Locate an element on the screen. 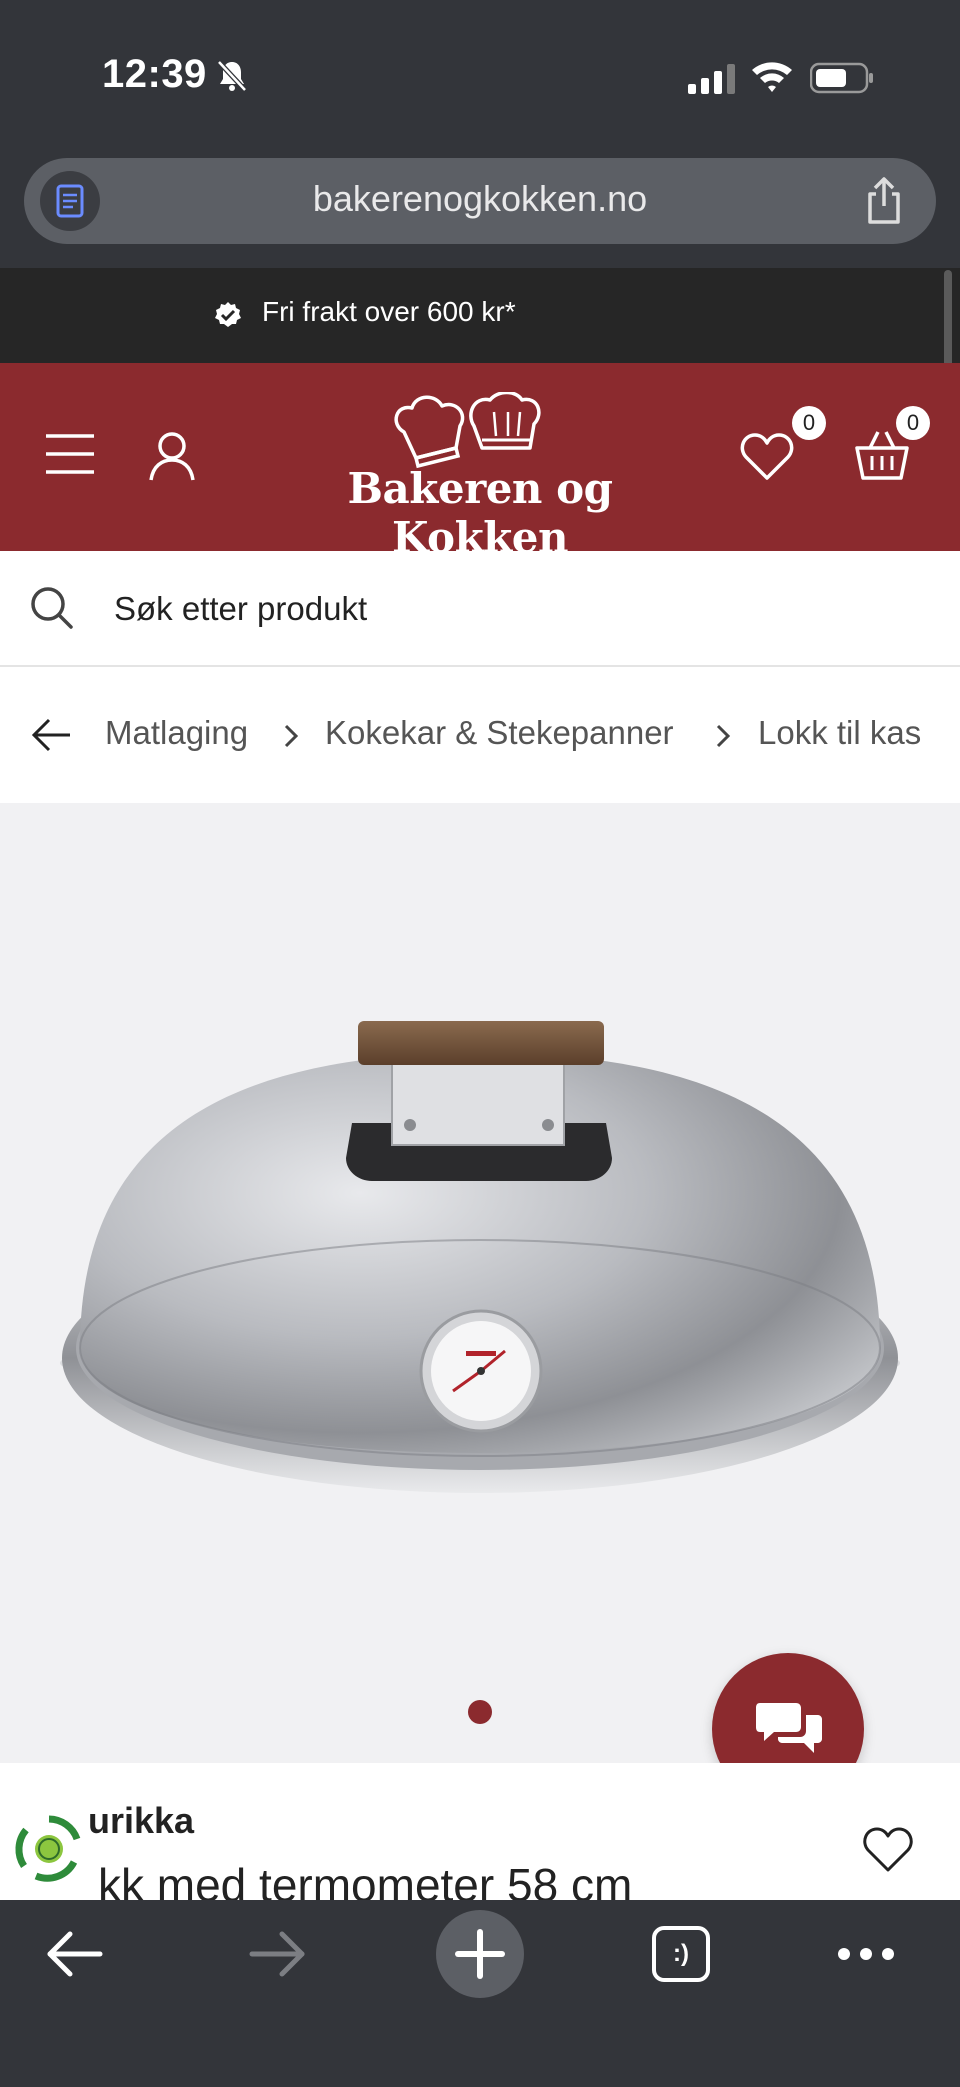 The image size is (960, 2087). chef-hats-icon is located at coordinates (467, 430).